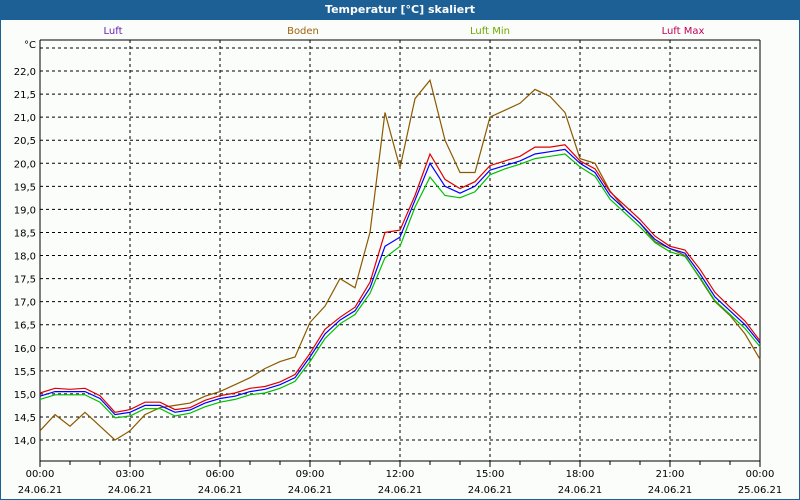  Describe the element at coordinates (25, 280) in the screenshot. I see `y-tick-label: 17,5` at that location.